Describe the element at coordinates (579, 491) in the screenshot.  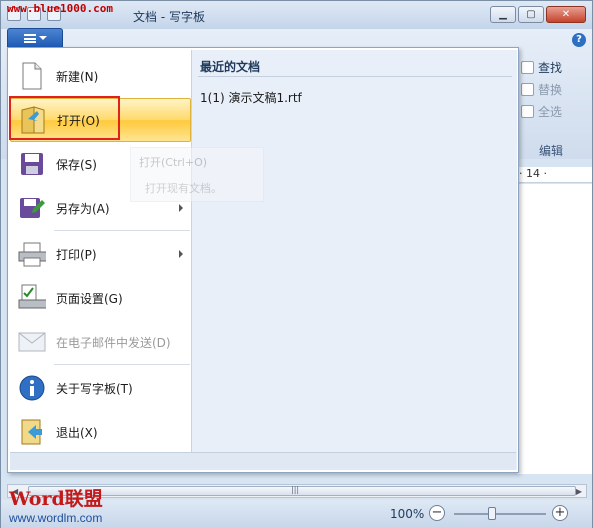
I see `scroll-right-icon: ▶` at that location.